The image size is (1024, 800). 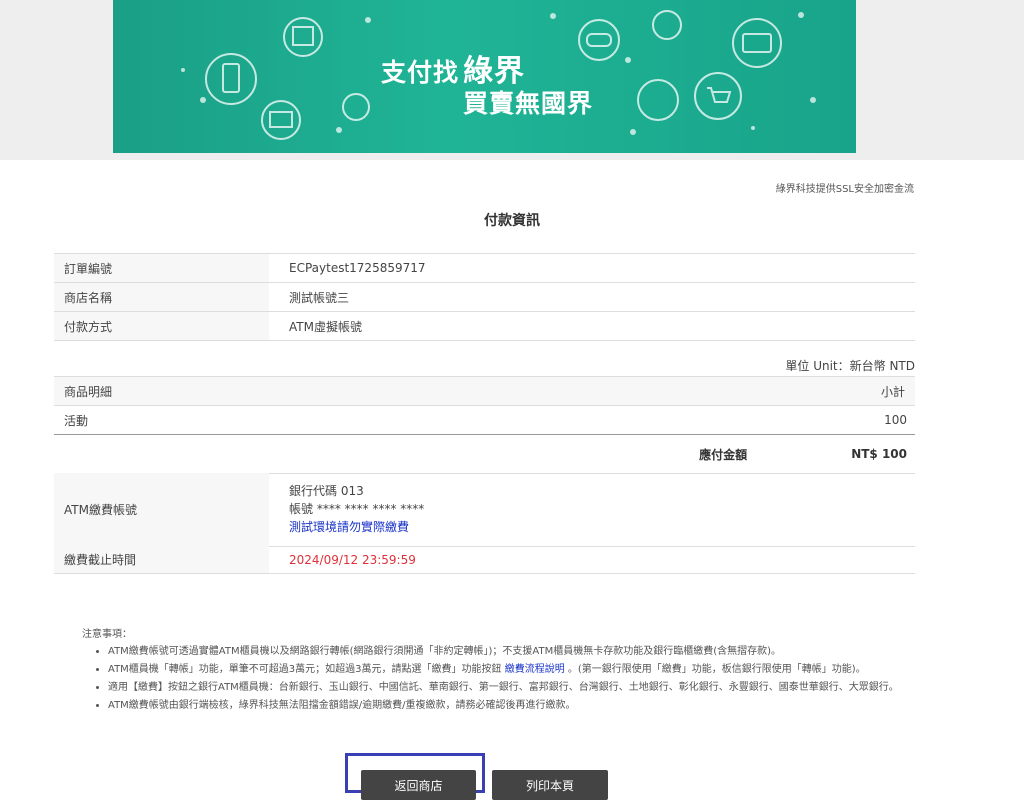 What do you see at coordinates (658, 100) in the screenshot?
I see `cloud-download-icon` at bounding box center [658, 100].